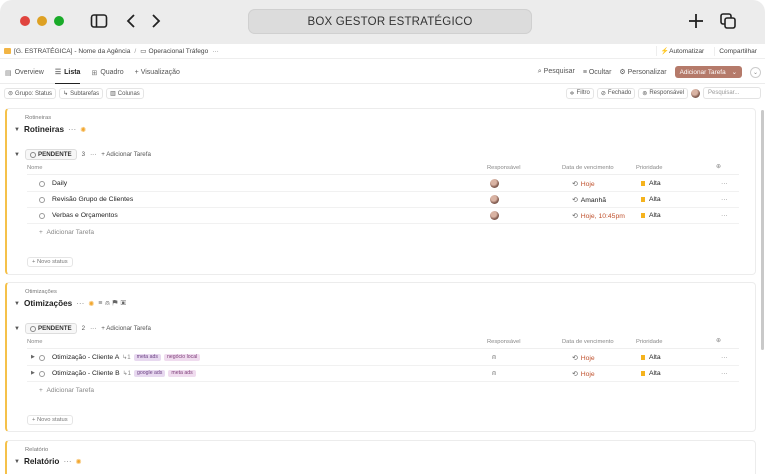 The image size is (765, 474). I want to click on subtasks-button: ↳ Subtarefas, so click(81, 93).